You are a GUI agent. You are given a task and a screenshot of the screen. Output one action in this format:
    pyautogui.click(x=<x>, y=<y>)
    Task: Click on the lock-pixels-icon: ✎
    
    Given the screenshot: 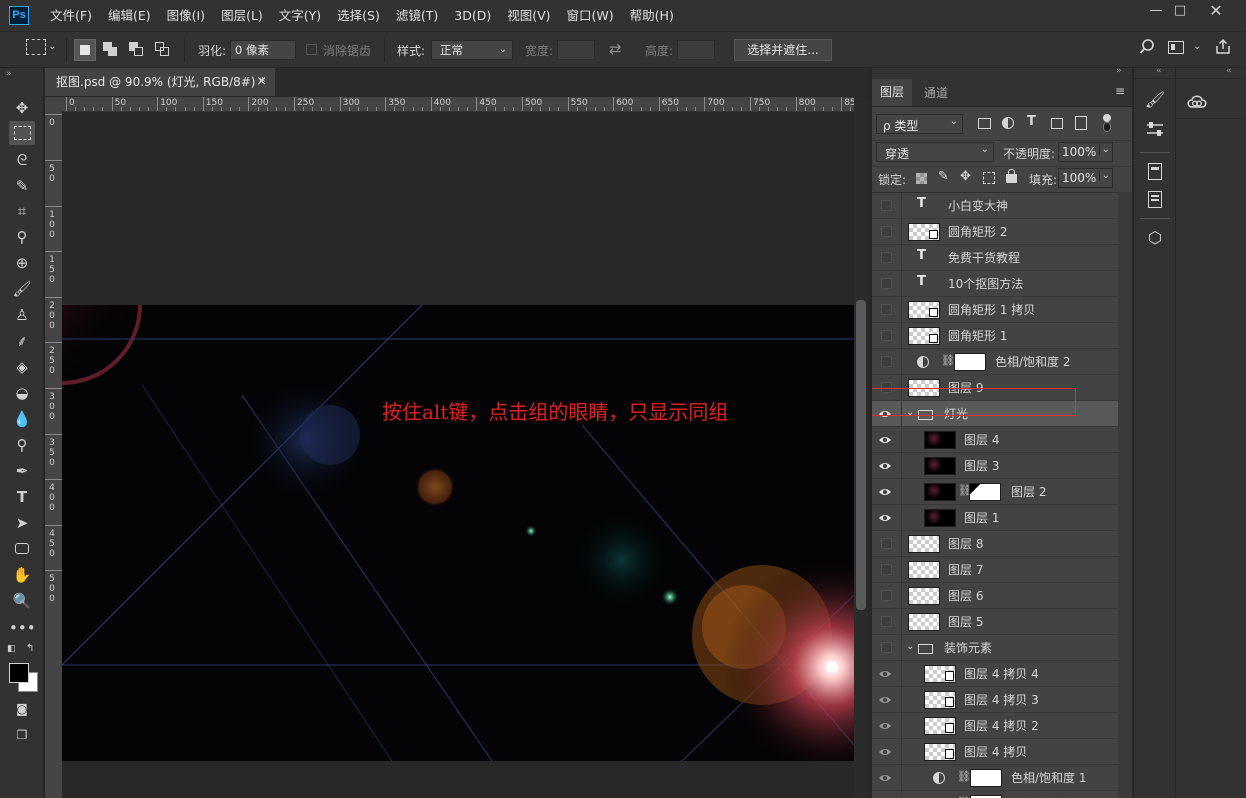 What is the action you would take?
    pyautogui.click(x=943, y=176)
    